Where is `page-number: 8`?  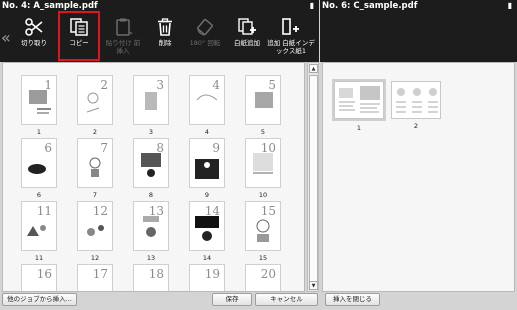 page-number: 8 is located at coordinates (151, 195).